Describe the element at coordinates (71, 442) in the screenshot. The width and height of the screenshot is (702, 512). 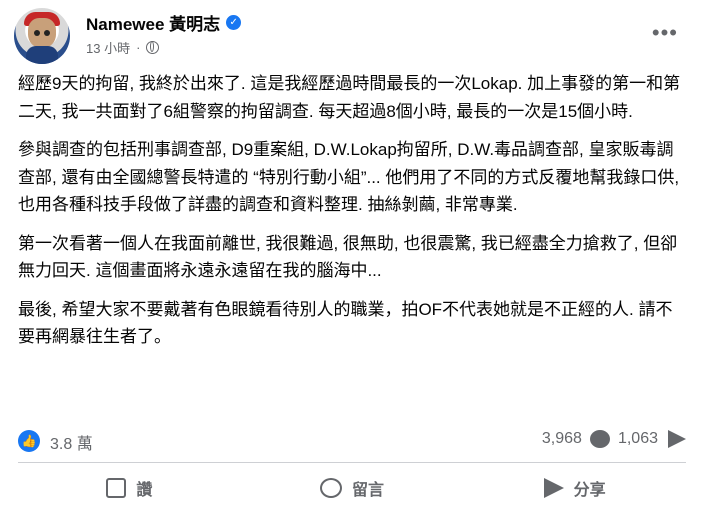
I see `like-count: 3.8 萬` at that location.